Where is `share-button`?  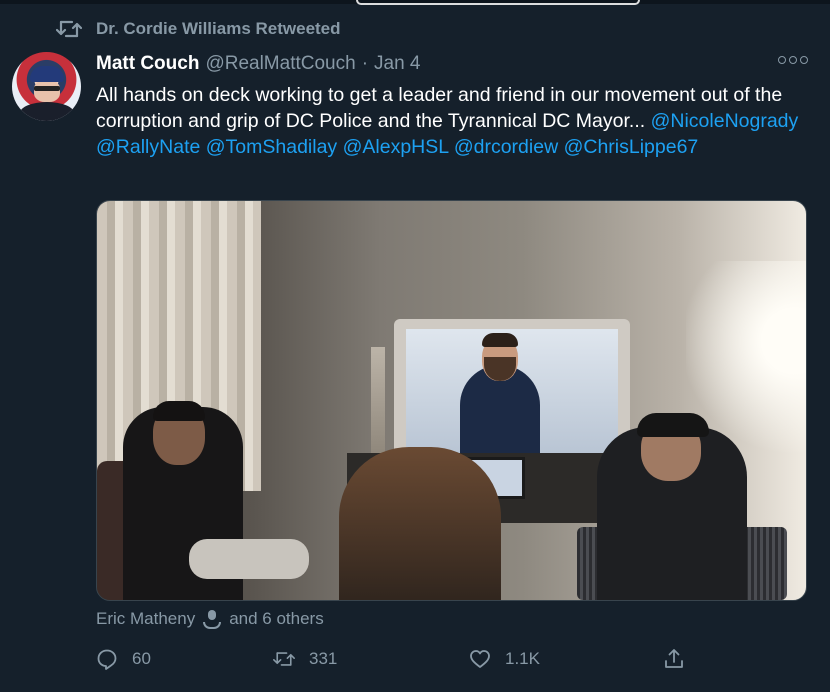 share-button is located at coordinates (674, 659).